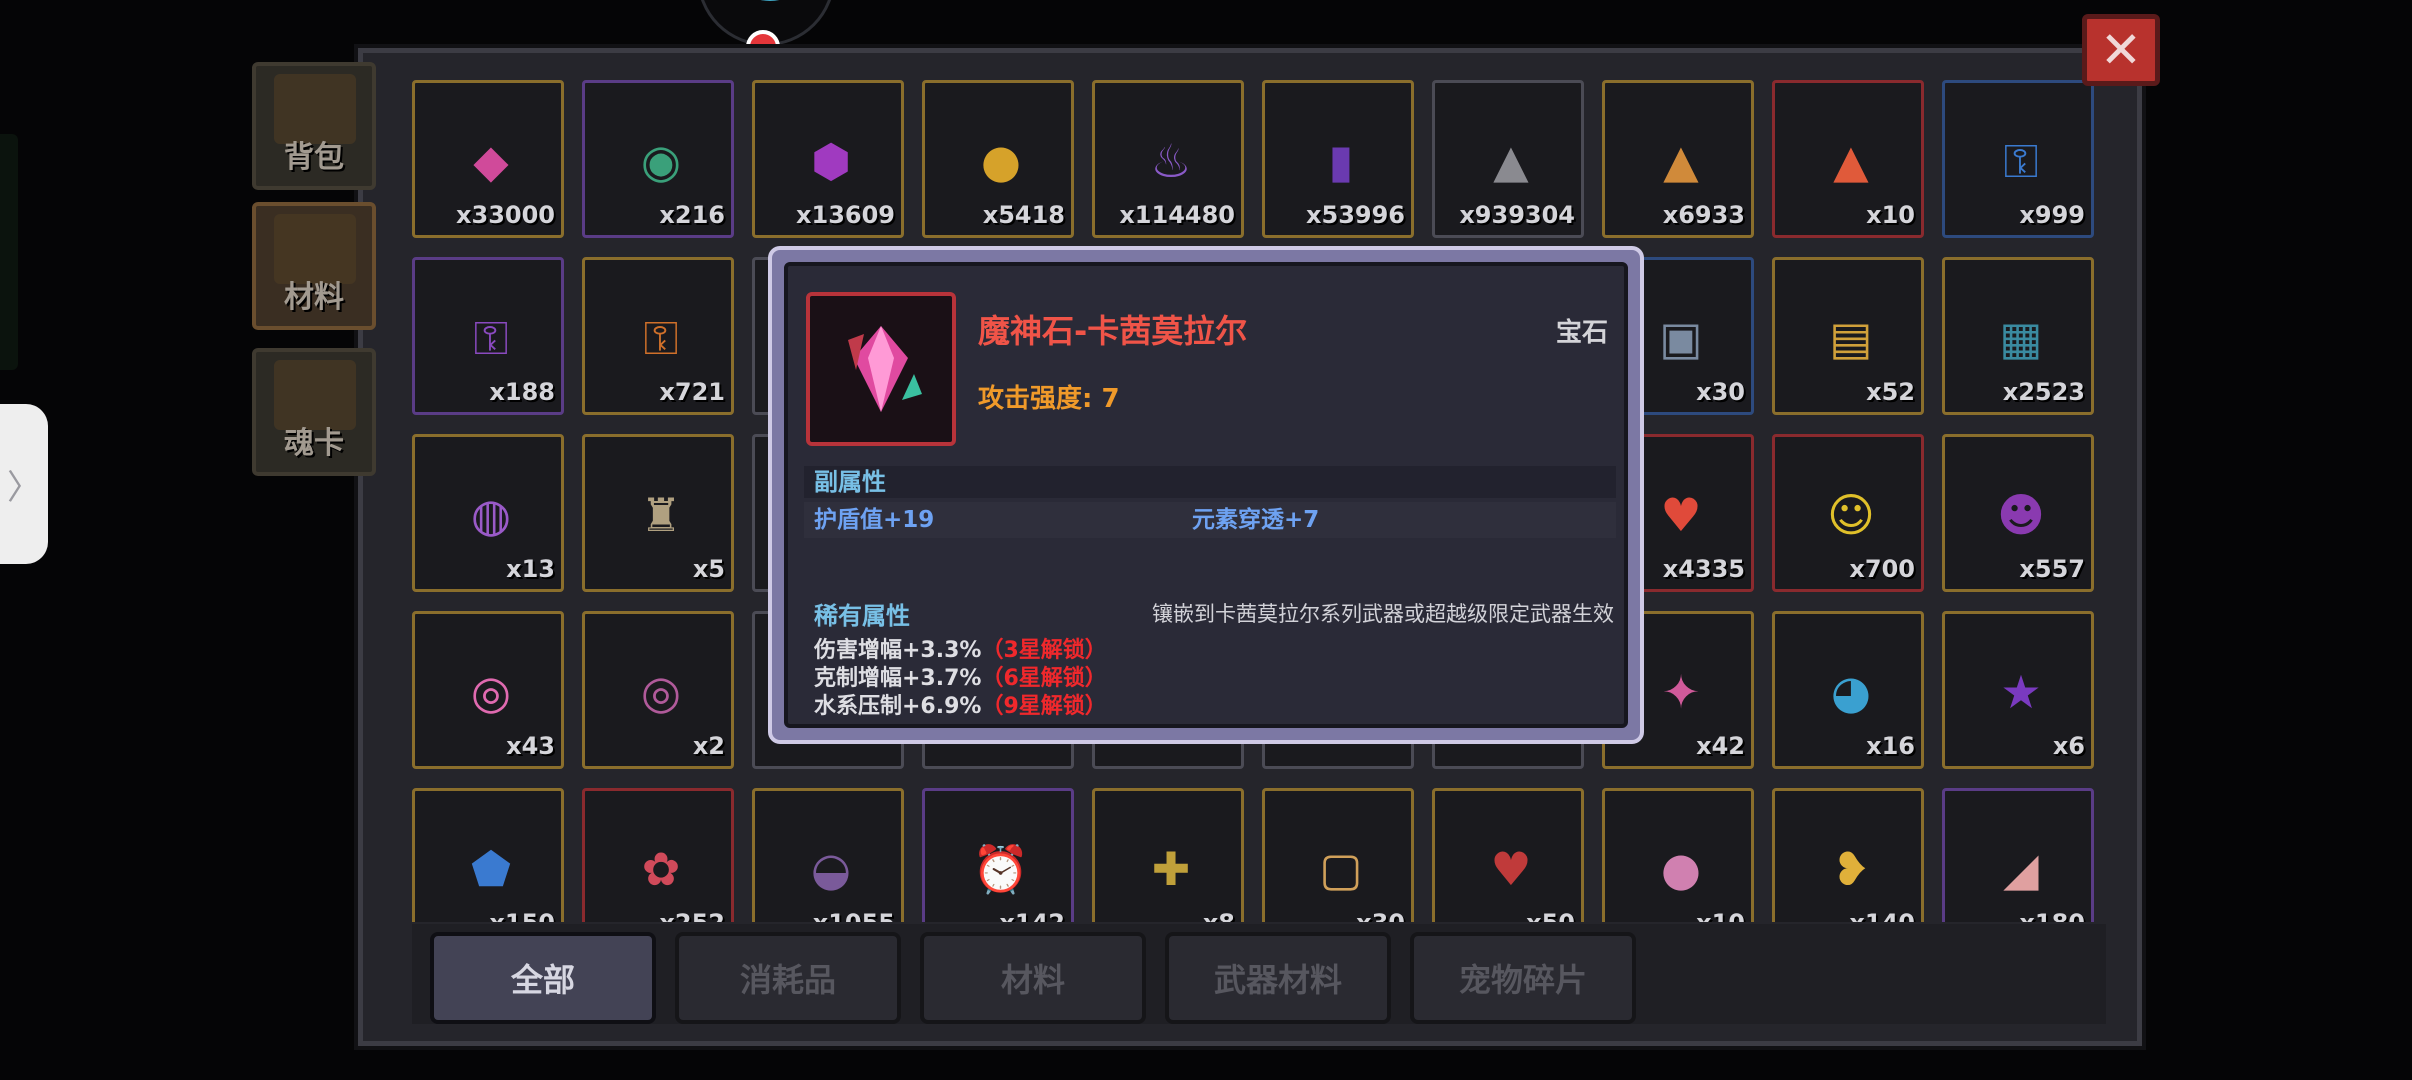 The height and width of the screenshot is (1080, 2412). I want to click on expand-handle: 〉, so click(24, 484).